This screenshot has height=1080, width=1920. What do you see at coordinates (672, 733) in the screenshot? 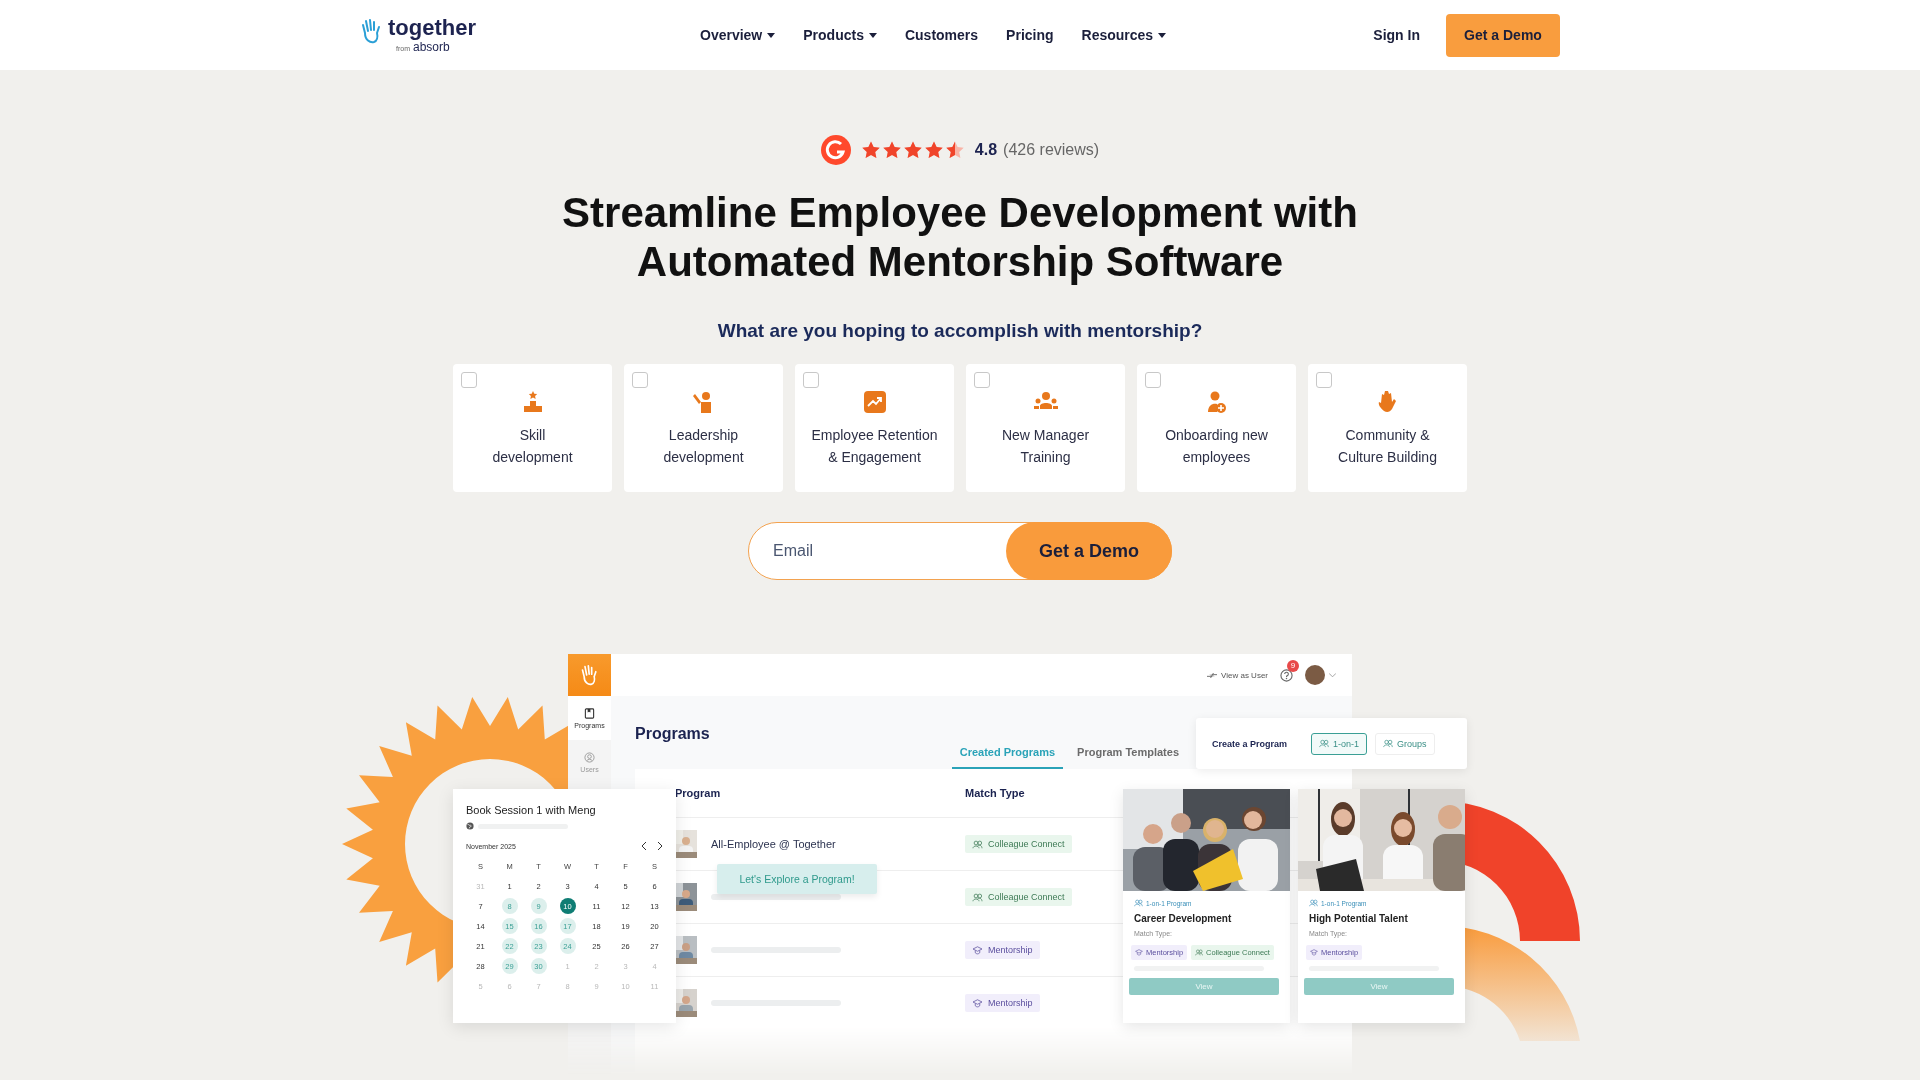
I see `page-title: Programs` at bounding box center [672, 733].